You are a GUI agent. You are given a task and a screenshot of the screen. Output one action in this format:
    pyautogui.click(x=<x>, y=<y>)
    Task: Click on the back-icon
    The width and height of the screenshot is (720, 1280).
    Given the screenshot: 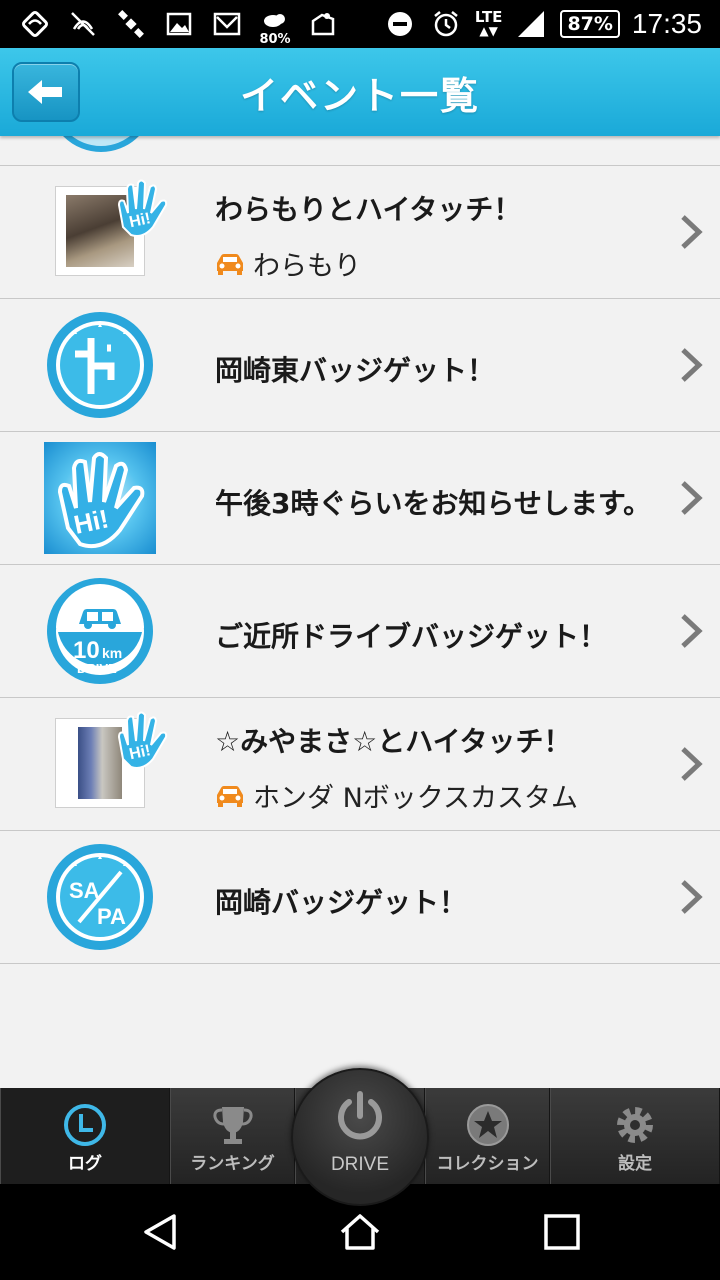 What is the action you would take?
    pyautogui.click(x=160, y=1232)
    